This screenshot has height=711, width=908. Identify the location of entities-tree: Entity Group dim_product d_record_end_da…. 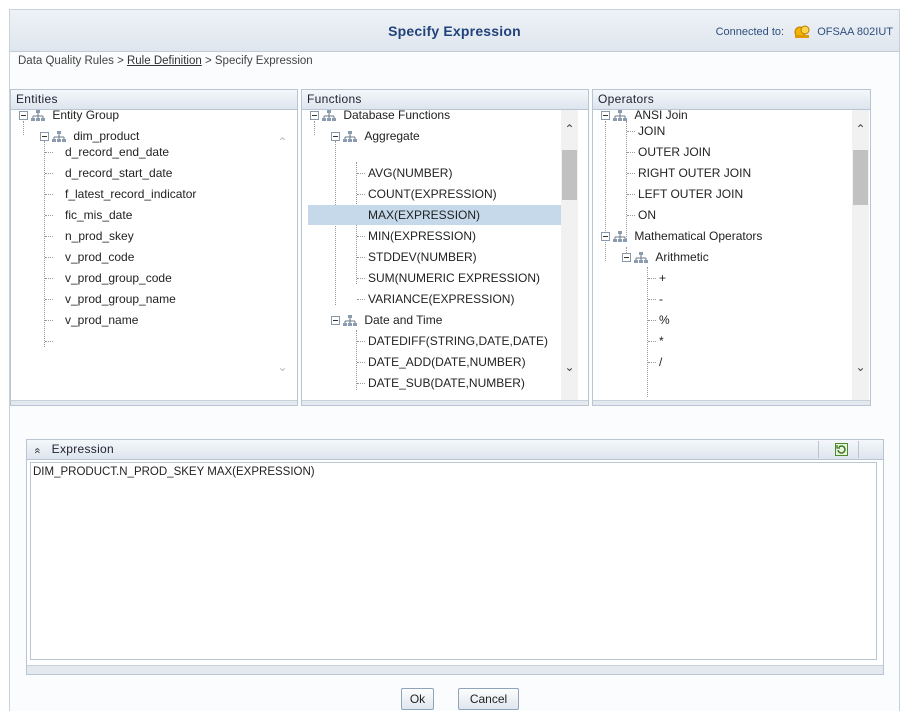
(154, 255).